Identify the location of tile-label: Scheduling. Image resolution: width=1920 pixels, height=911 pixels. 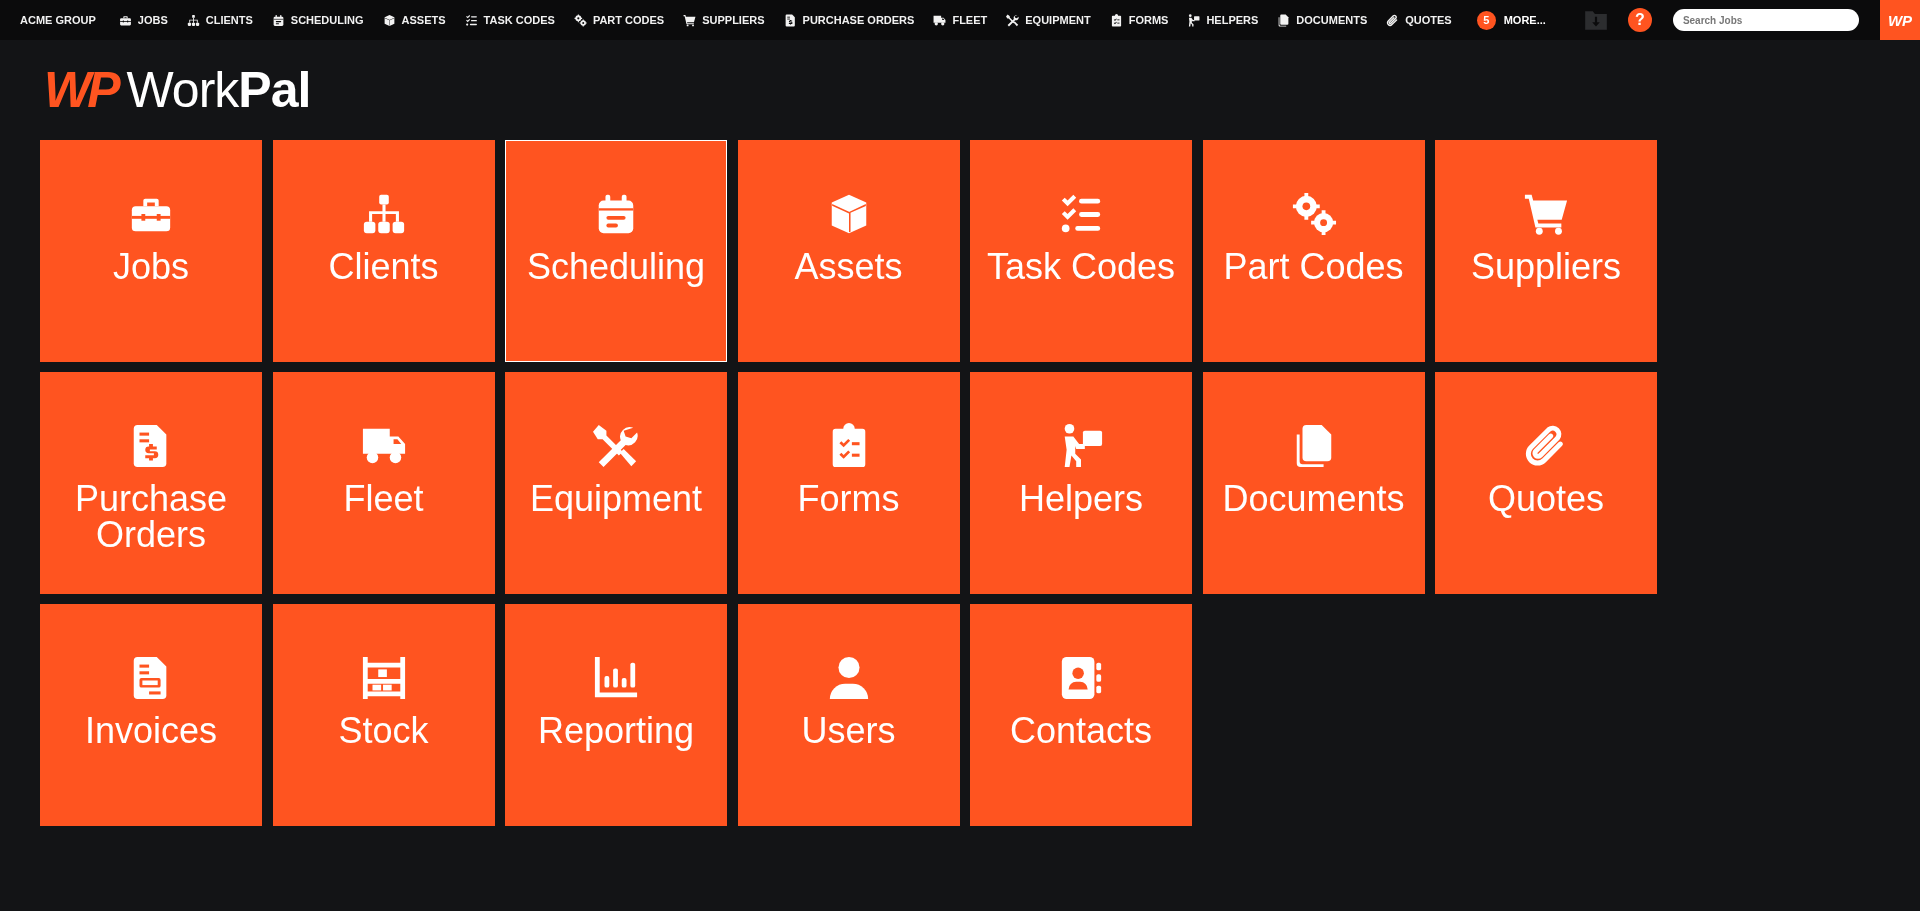
(616, 267).